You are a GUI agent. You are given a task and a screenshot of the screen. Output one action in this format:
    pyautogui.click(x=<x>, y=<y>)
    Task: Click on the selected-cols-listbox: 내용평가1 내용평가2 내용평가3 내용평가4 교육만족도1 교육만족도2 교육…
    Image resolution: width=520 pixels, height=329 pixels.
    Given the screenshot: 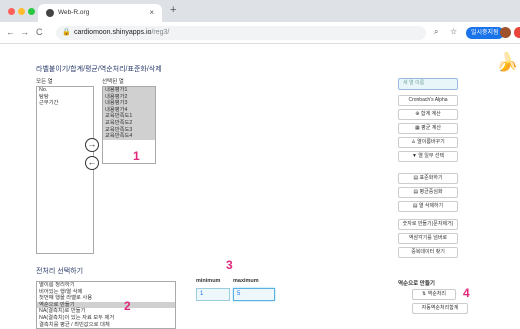 What is the action you would take?
    pyautogui.click(x=129, y=125)
    